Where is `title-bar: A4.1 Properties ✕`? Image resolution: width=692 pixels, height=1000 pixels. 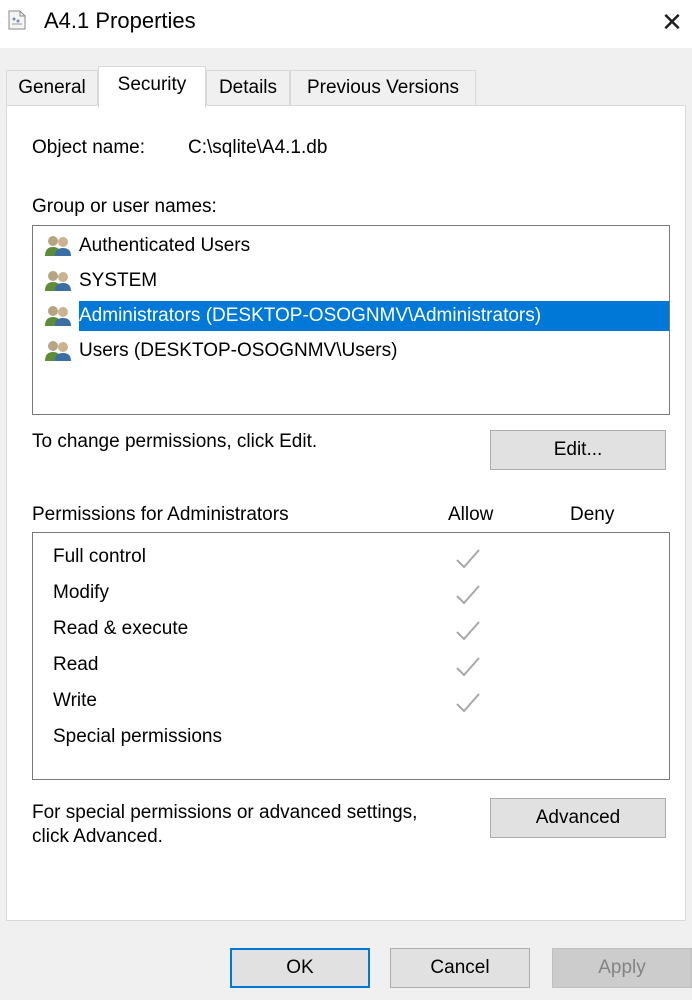
title-bar: A4.1 Properties ✕ is located at coordinates (346, 24).